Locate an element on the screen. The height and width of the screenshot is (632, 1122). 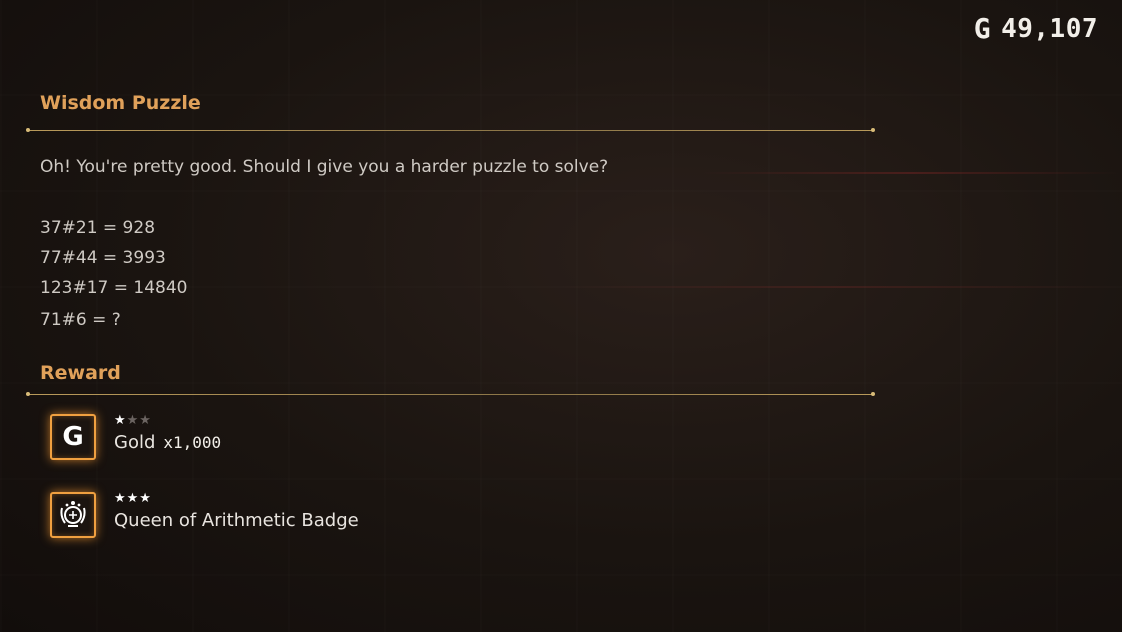
gold-coin-icon: G is located at coordinates (73, 437).